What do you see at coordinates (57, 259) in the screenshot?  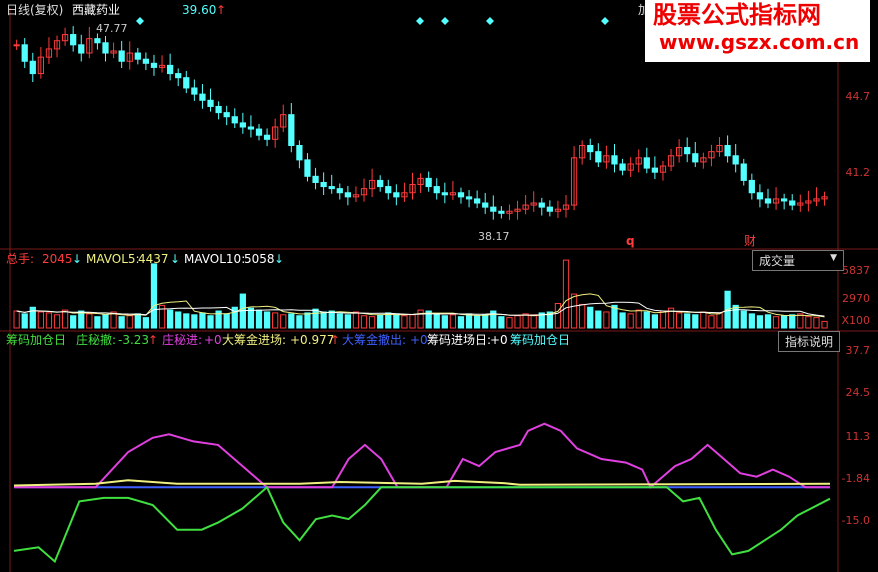 I see `vol-total-value: 2045` at bounding box center [57, 259].